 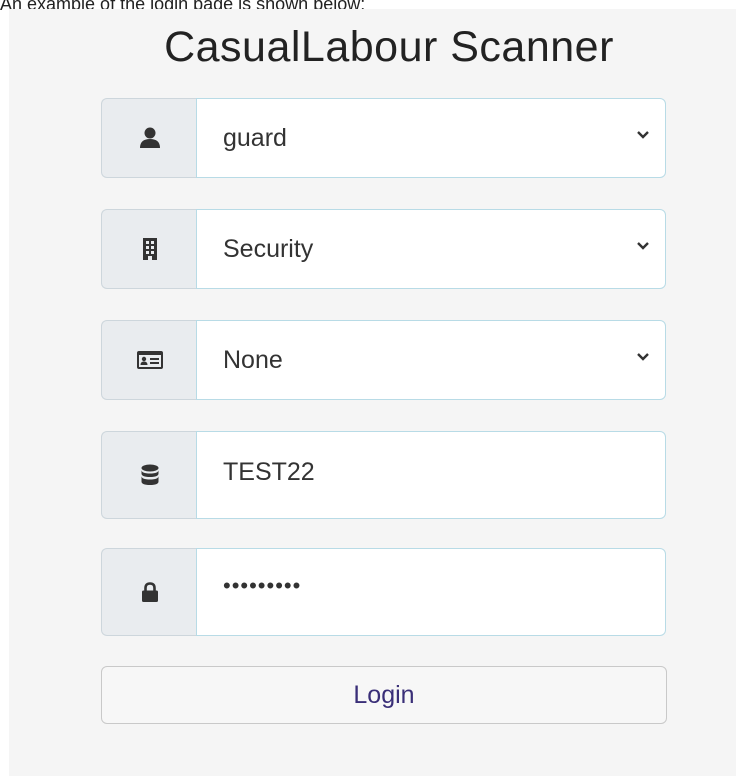 I want to click on user-select-group: guard, so click(x=383, y=138).